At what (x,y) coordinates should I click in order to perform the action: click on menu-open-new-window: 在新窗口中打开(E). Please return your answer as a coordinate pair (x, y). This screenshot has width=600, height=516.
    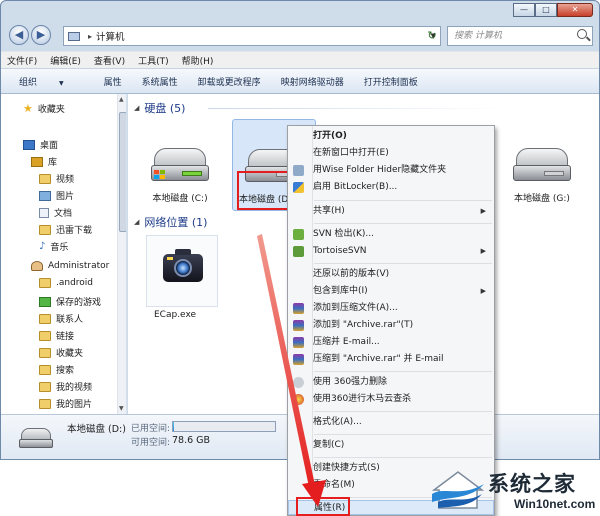
    Looking at the image, I should click on (391, 153).